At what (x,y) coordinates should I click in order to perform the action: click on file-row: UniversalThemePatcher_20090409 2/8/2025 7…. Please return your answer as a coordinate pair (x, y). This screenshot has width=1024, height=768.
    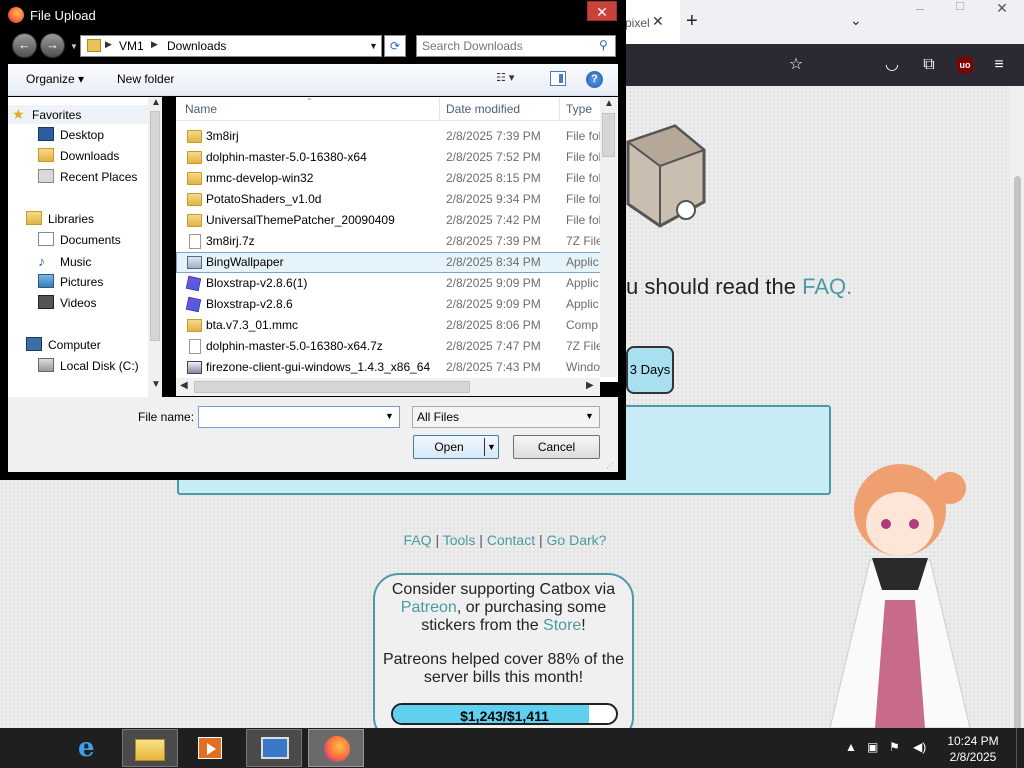
    Looking at the image, I should click on (389, 220).